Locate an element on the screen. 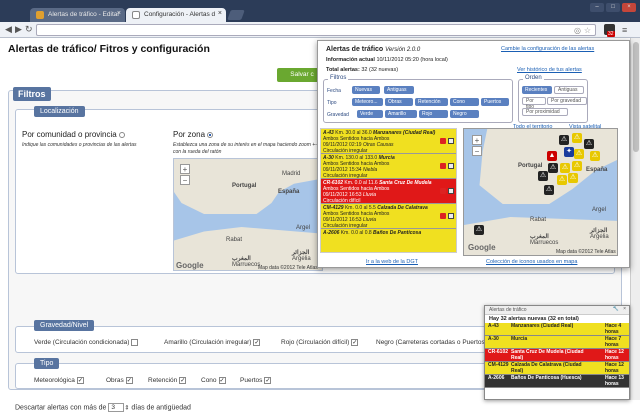 The width and height of the screenshot is (640, 412). zoom-out-button: − is located at coordinates (185, 180).